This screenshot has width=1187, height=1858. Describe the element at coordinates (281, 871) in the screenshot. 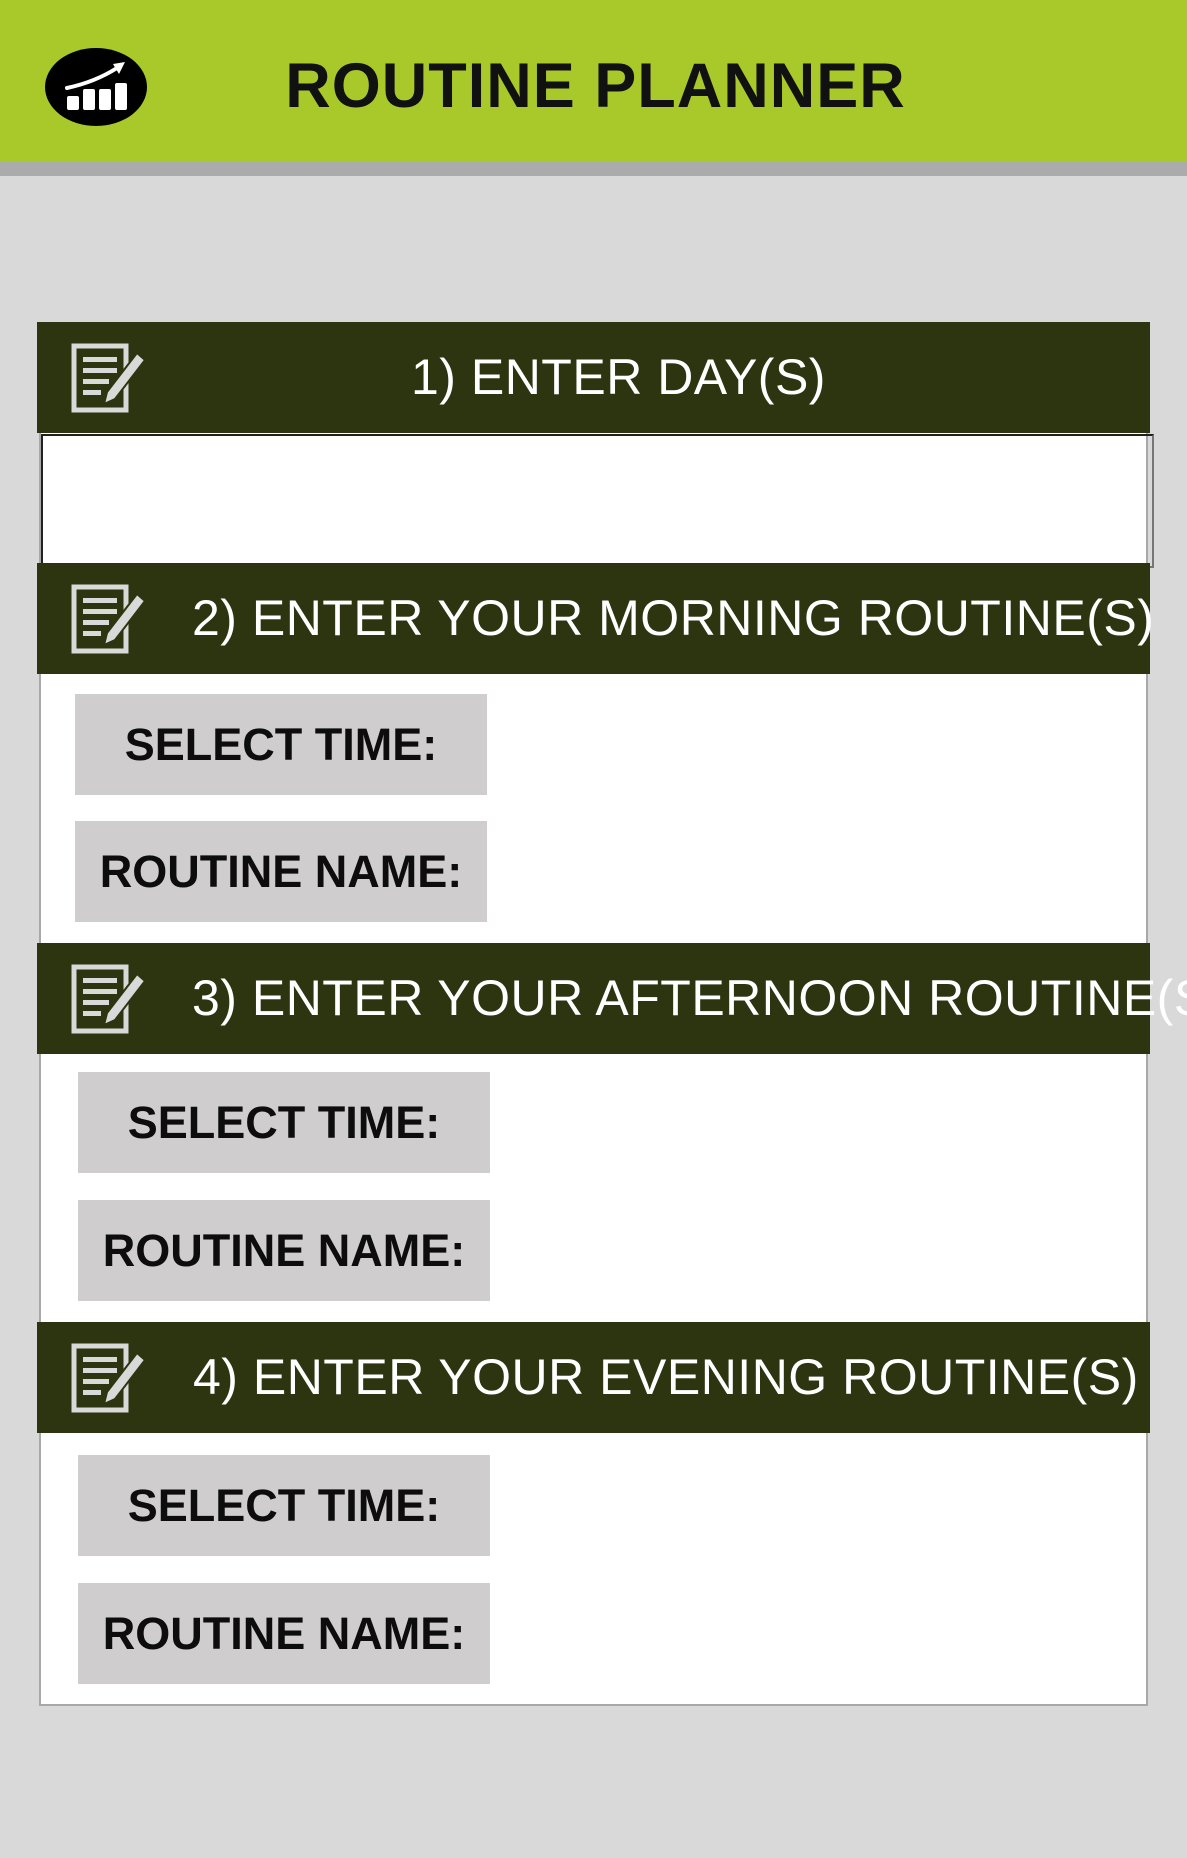

I see `morning-routine-name-label: ROUTINE NAME:` at that location.